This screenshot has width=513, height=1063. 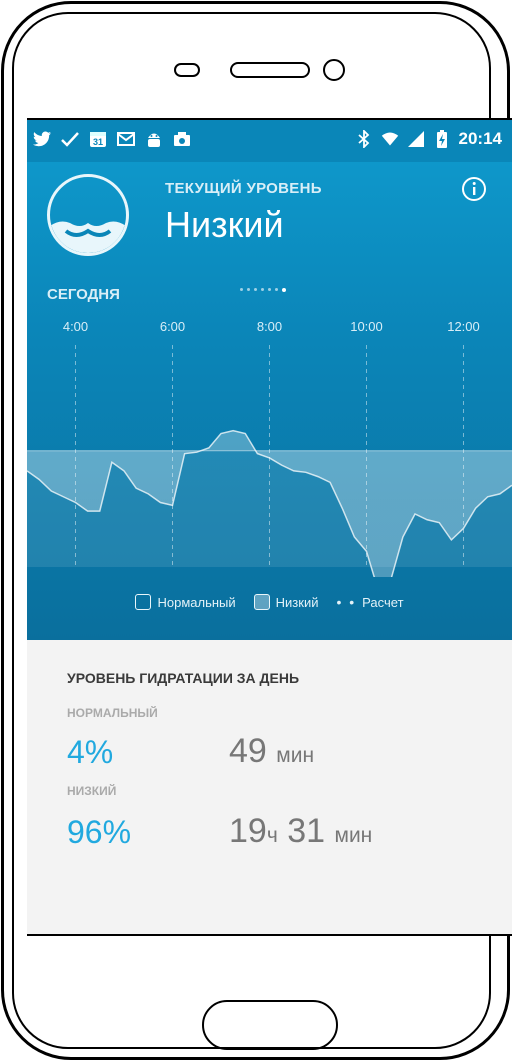 What do you see at coordinates (297, 602) in the screenshot?
I see `legend-low-label: Низкий` at bounding box center [297, 602].